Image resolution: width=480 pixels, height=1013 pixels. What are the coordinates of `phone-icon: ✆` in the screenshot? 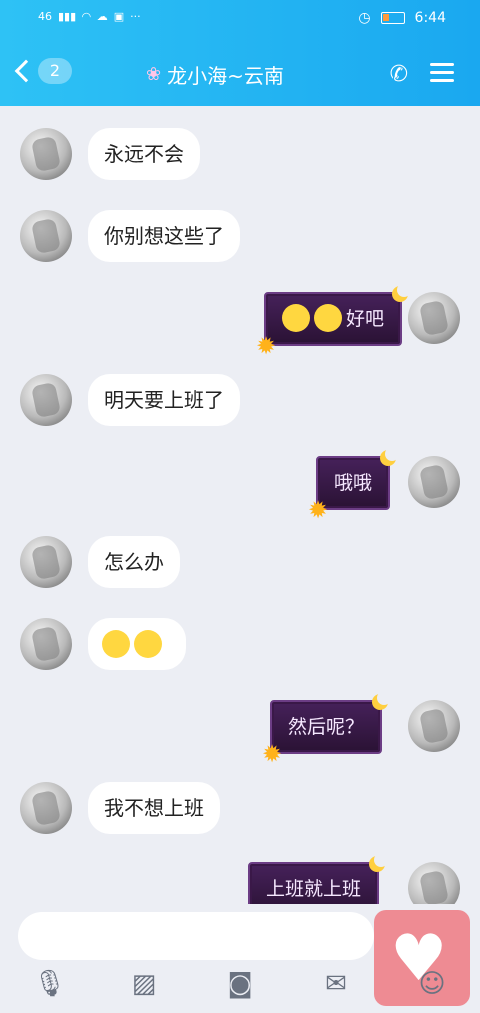 It's located at (399, 74).